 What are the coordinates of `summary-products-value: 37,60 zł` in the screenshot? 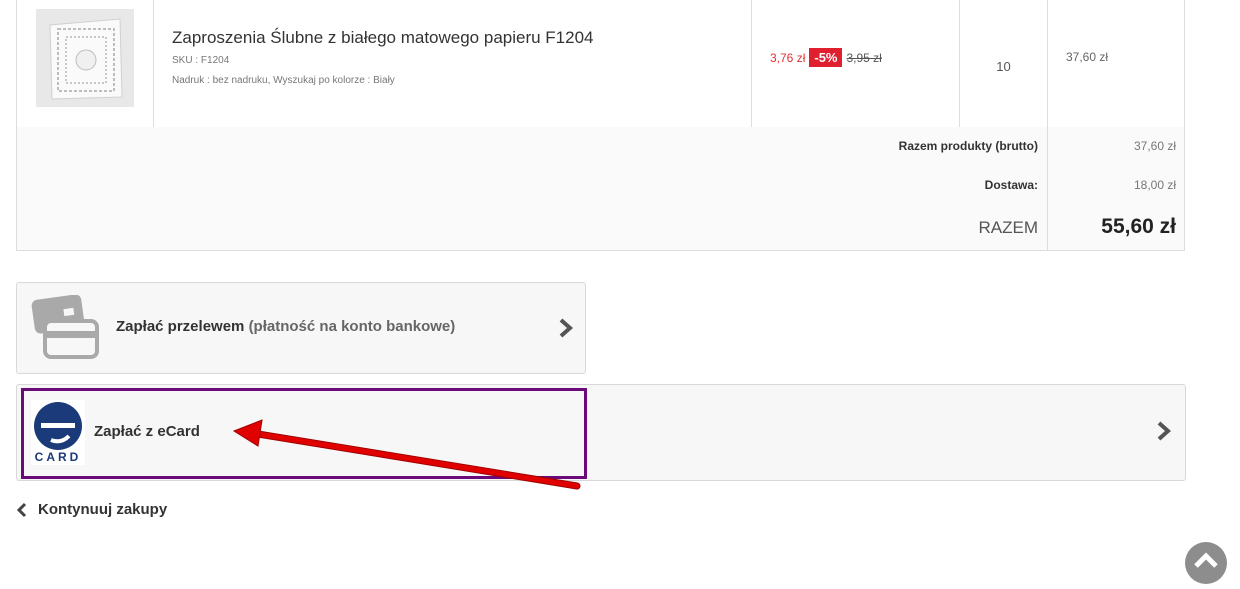 It's located at (1154, 146).